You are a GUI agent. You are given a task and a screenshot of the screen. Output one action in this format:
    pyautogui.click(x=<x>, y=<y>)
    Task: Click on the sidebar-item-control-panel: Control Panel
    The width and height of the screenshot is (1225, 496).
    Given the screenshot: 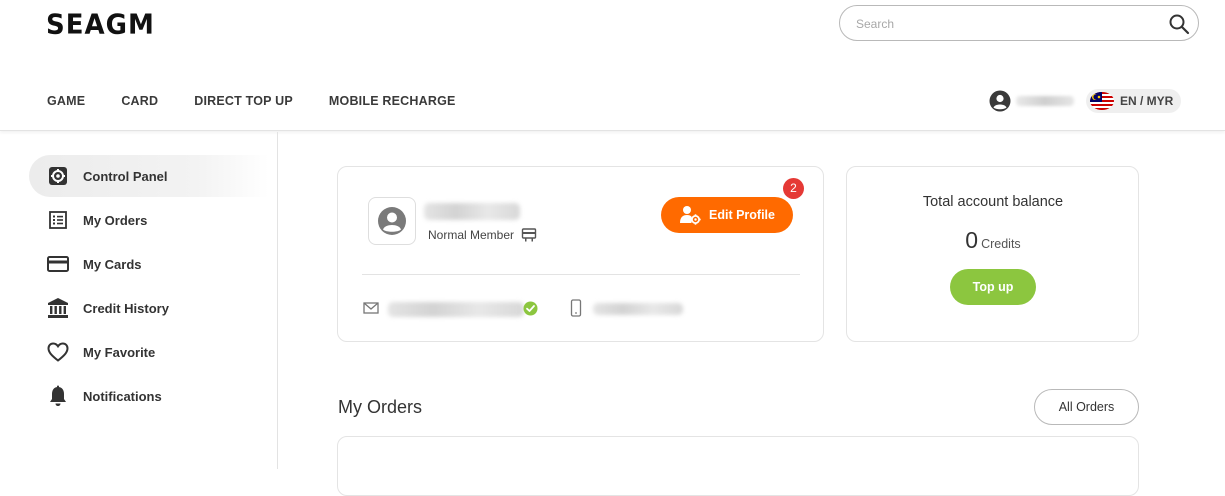 What is the action you would take?
    pyautogui.click(x=149, y=176)
    